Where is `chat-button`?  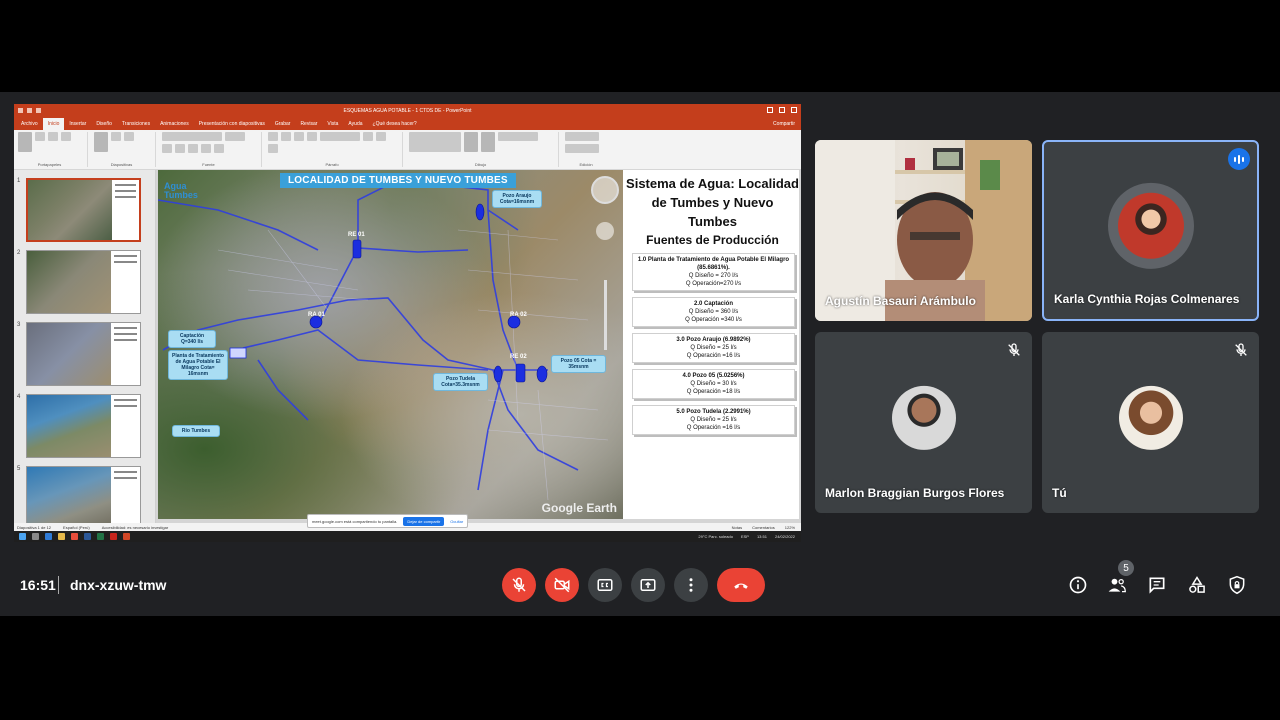
chat-button is located at coordinates (1157, 585).